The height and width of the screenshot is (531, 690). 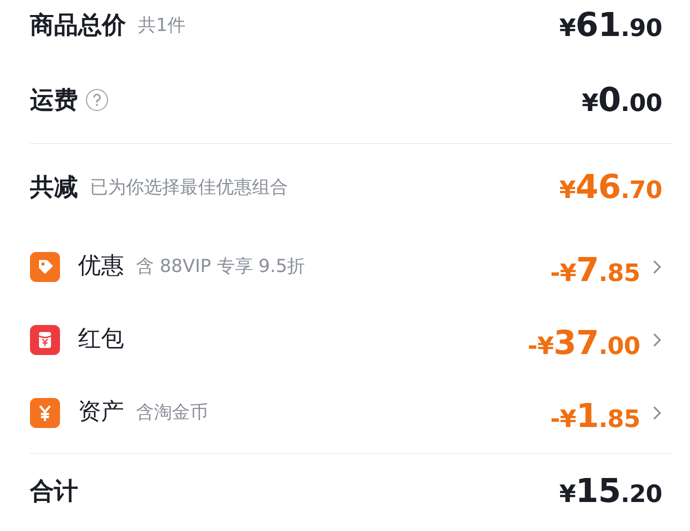 I want to click on row-note: 含淘金币, so click(x=172, y=413).